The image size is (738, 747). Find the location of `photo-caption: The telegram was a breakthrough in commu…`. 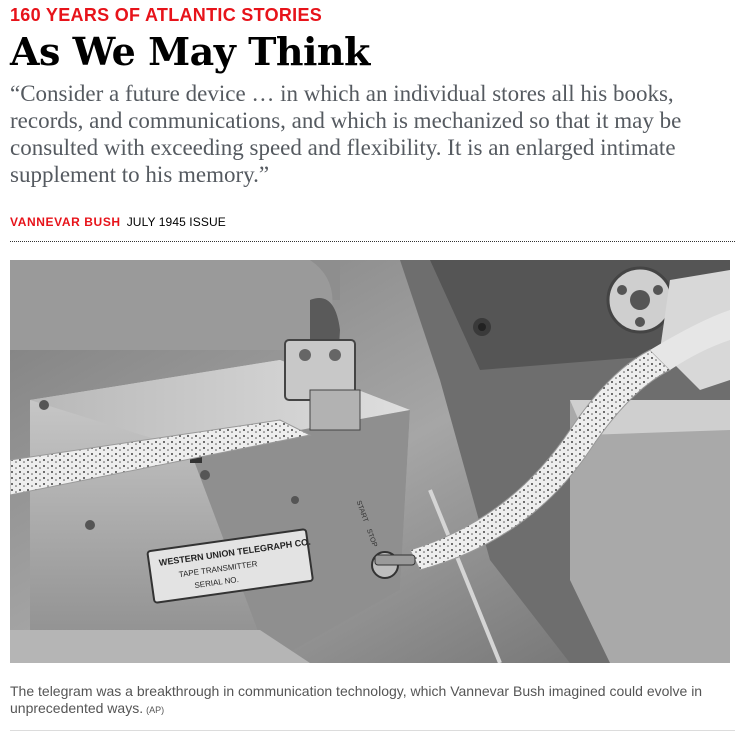

photo-caption: The telegram was a breakthrough in commu… is located at coordinates (372, 701).